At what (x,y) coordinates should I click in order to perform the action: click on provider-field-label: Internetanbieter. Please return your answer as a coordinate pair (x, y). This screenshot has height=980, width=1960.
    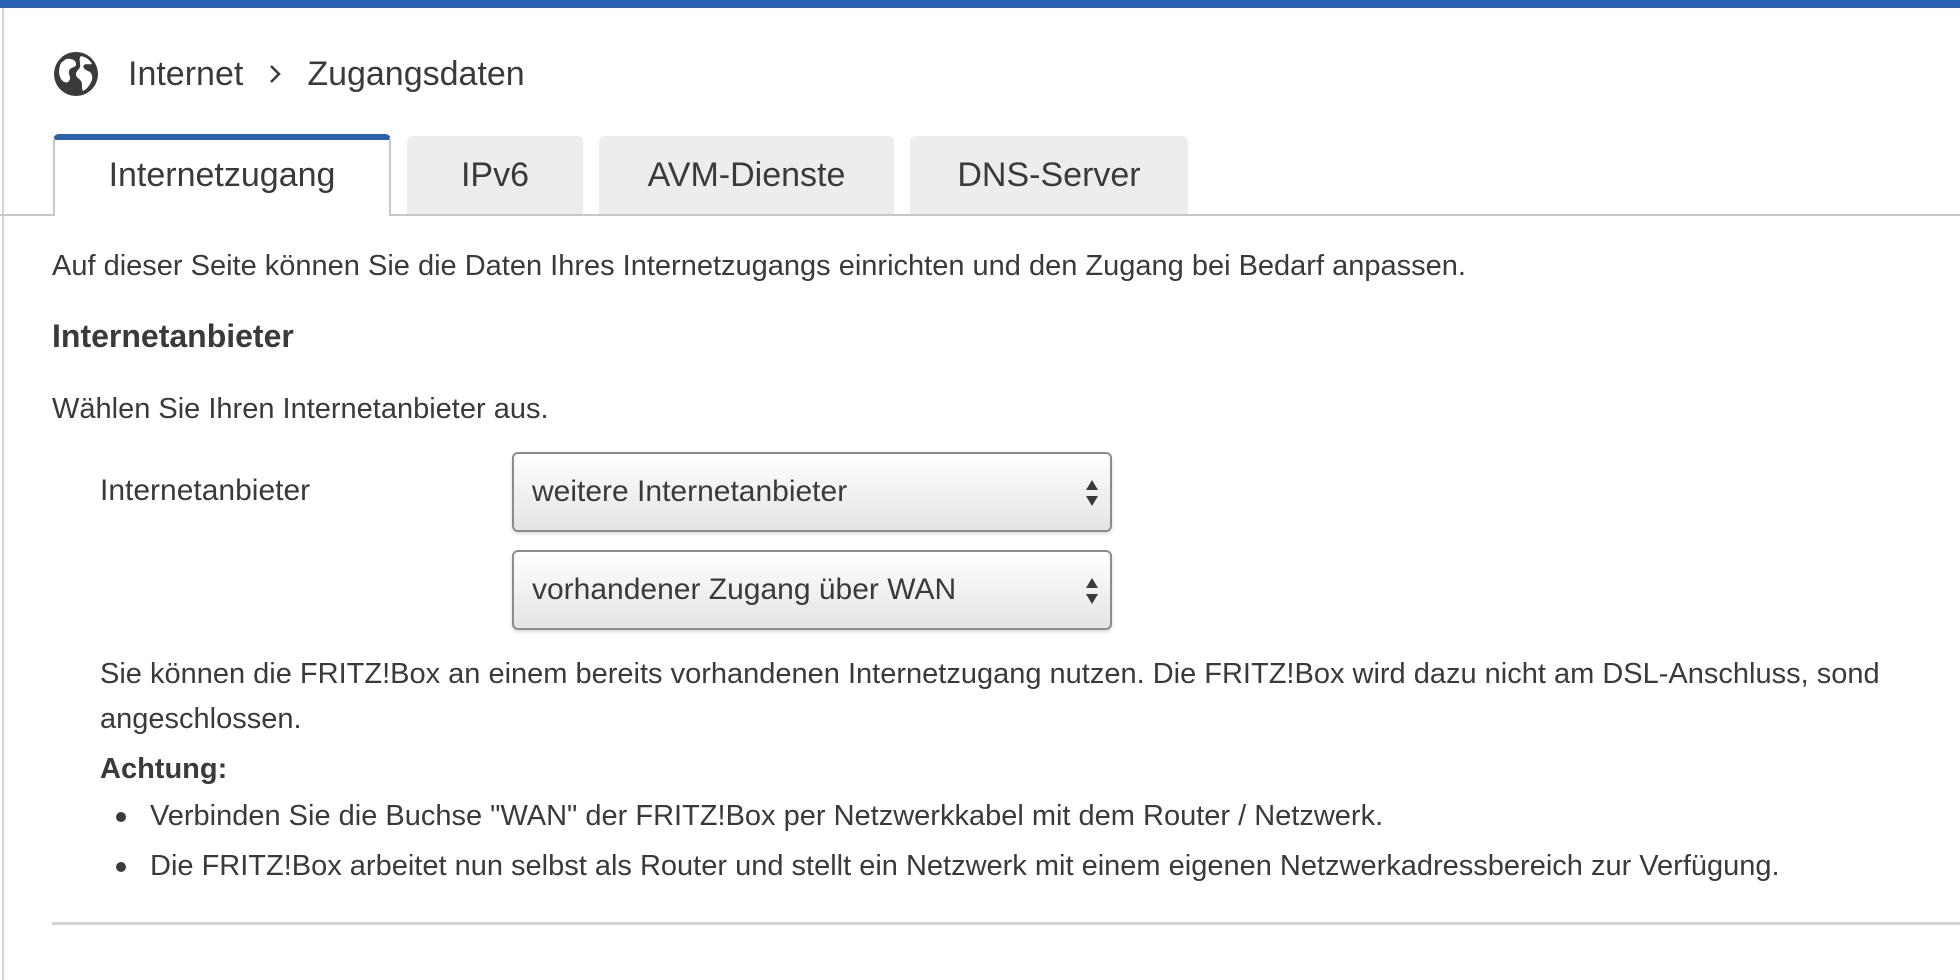
    Looking at the image, I should click on (205, 490).